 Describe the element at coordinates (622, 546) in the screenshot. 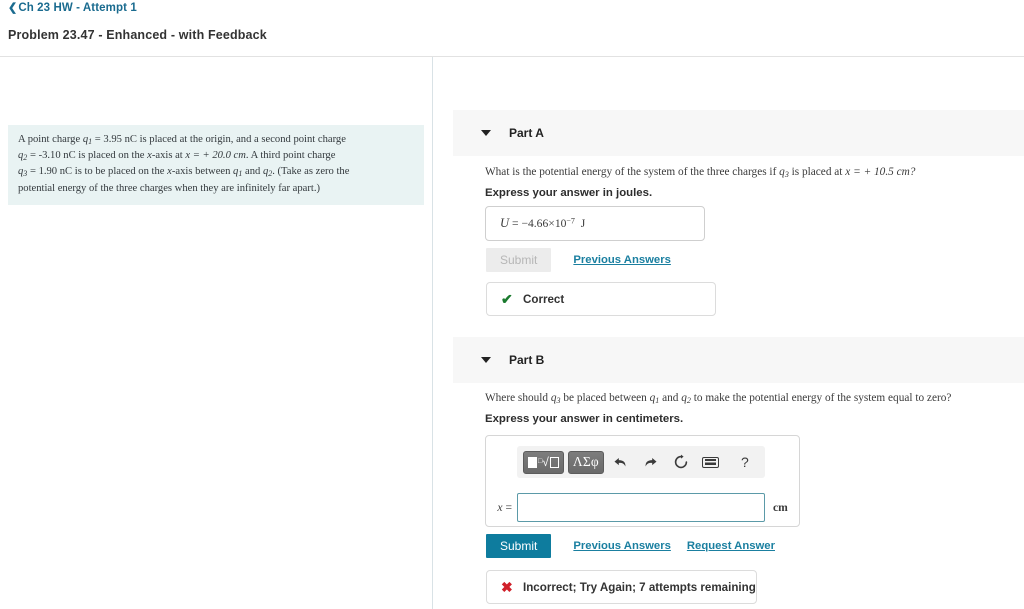

I see `part-b-previous-answers-link: Previous Answers` at that location.